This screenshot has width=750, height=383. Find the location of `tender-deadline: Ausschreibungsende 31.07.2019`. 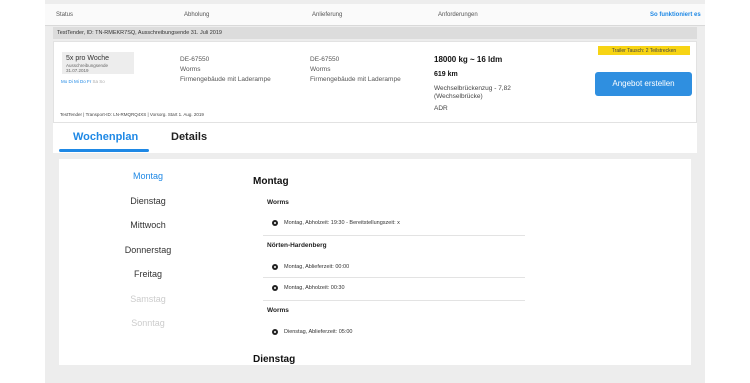

tender-deadline: Ausschreibungsende 31.07.2019 is located at coordinates (87, 68).